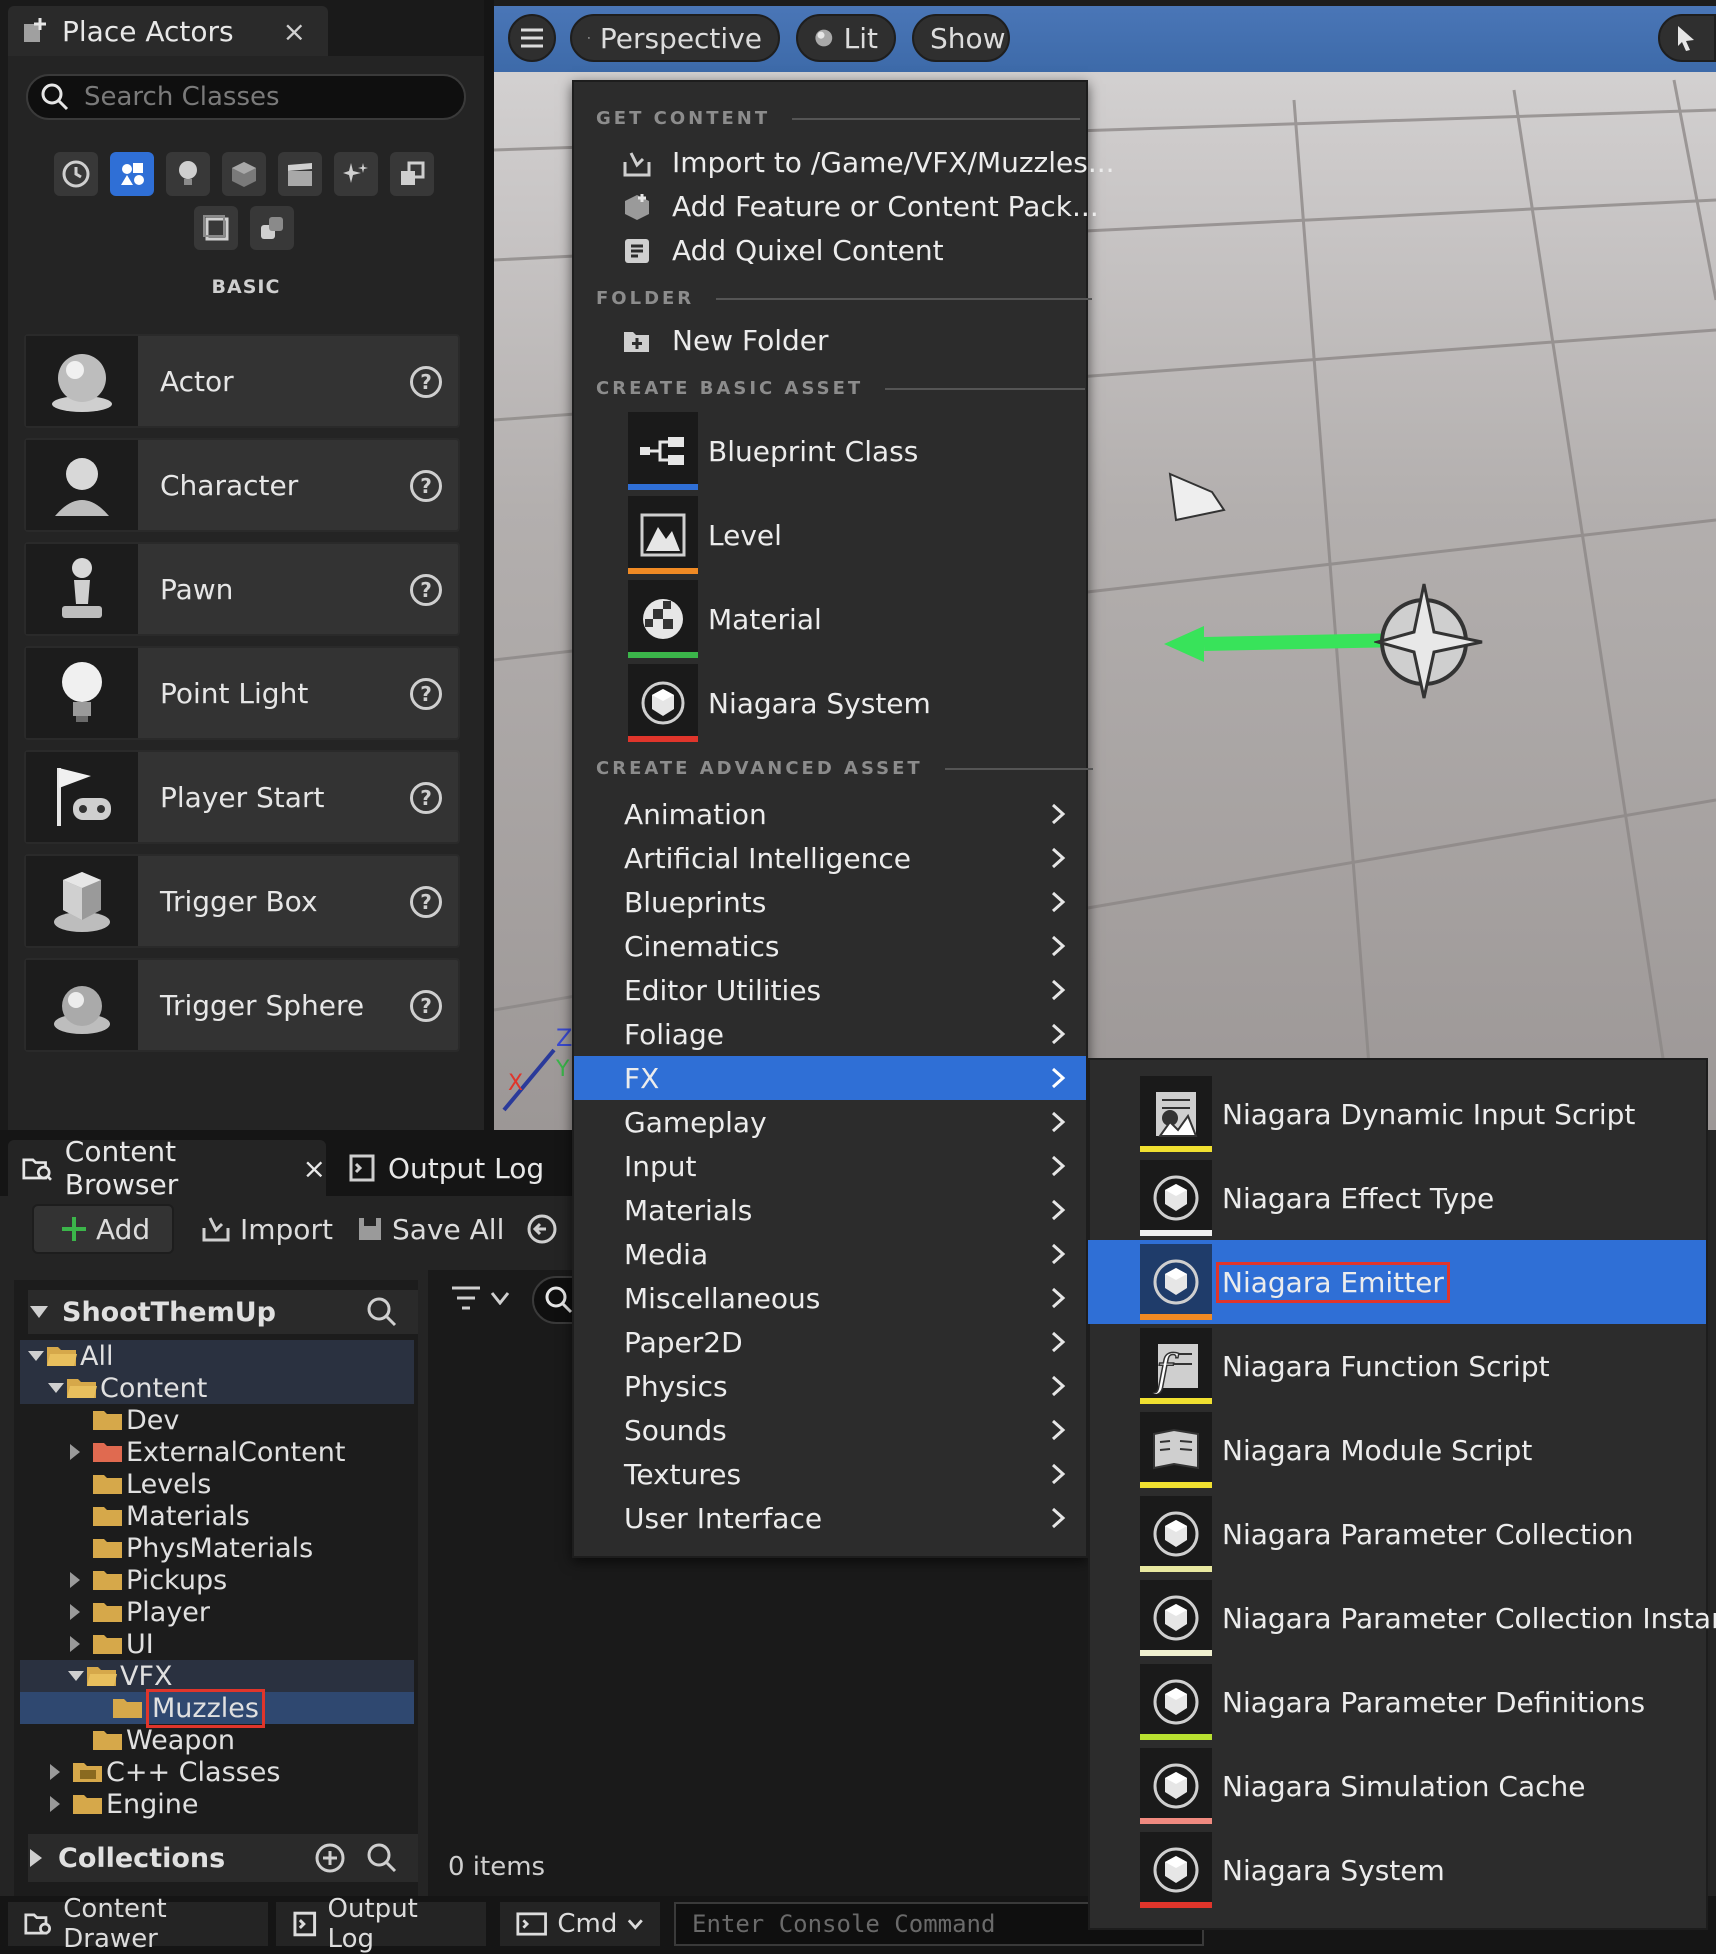  Describe the element at coordinates (675, 38) in the screenshot. I see `perspective-button: Perspective` at that location.